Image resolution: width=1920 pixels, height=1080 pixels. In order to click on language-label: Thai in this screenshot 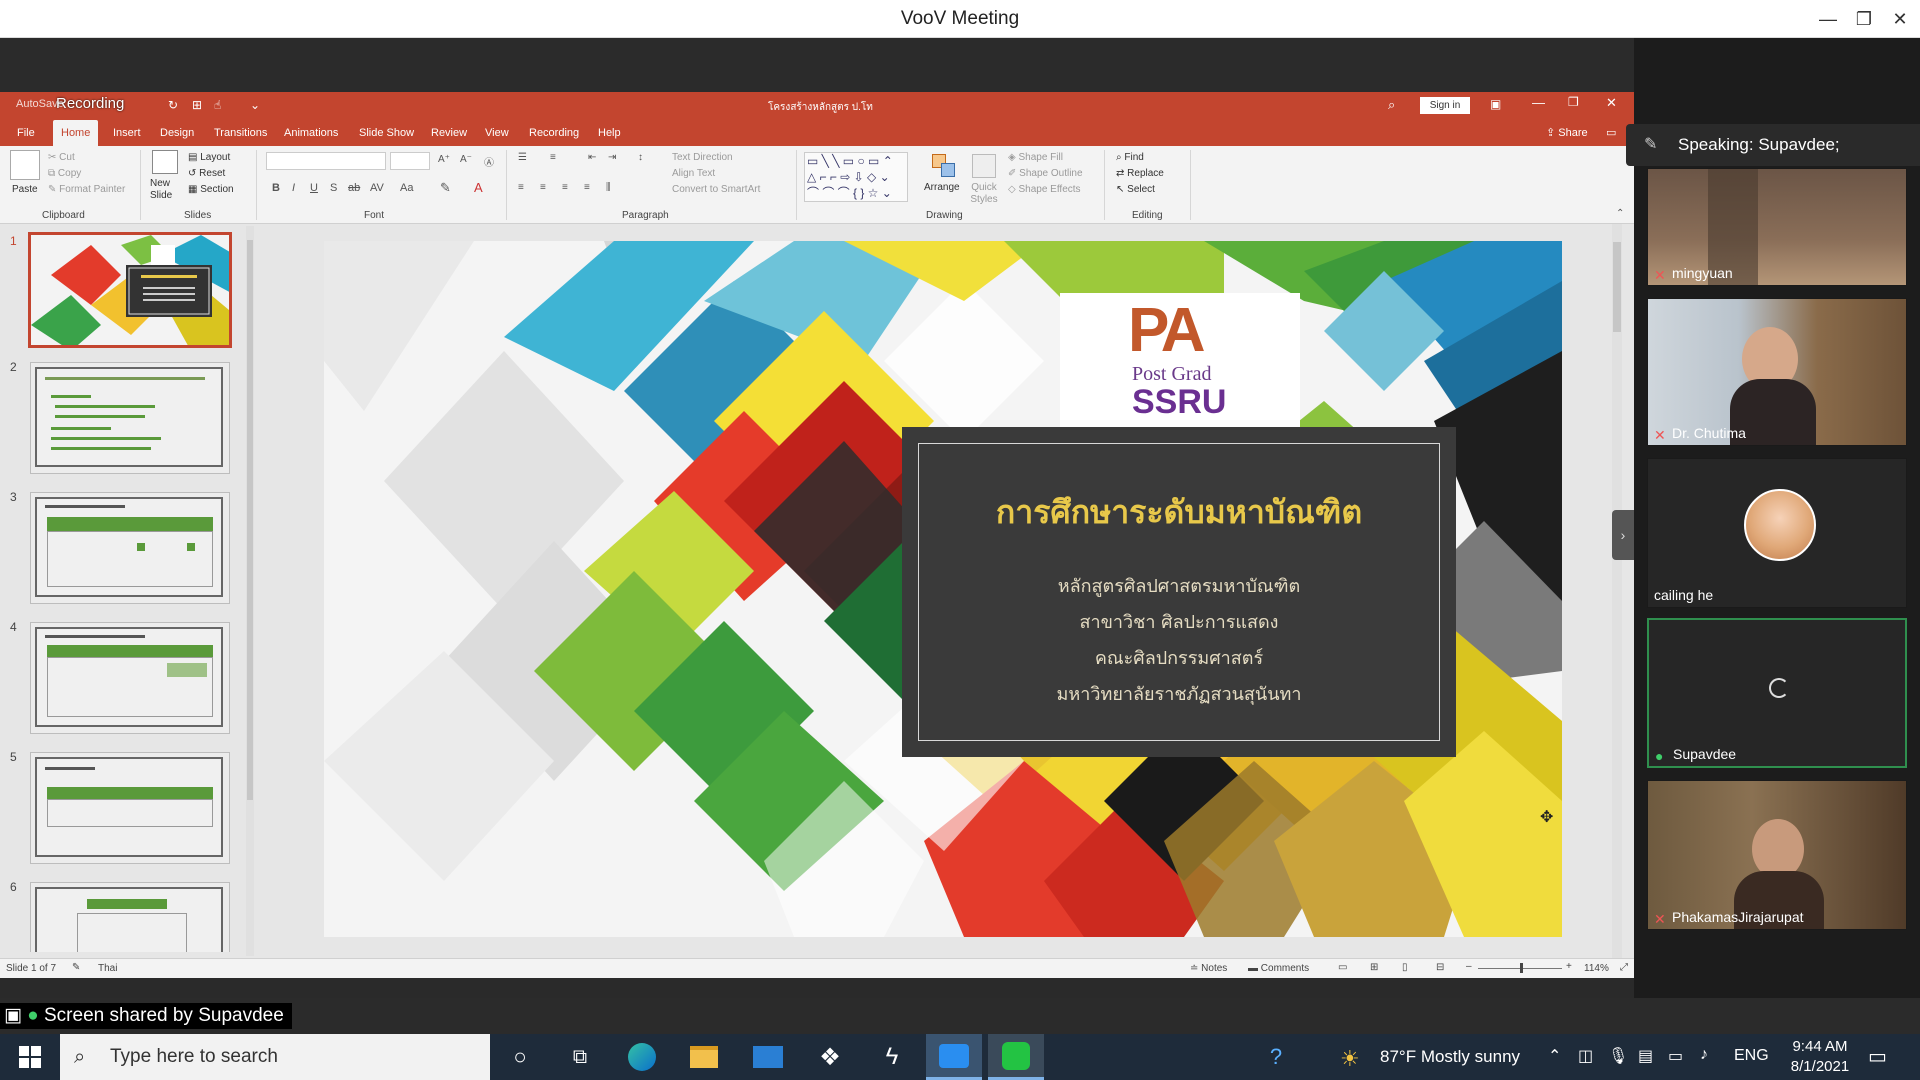, I will do `click(107, 968)`.